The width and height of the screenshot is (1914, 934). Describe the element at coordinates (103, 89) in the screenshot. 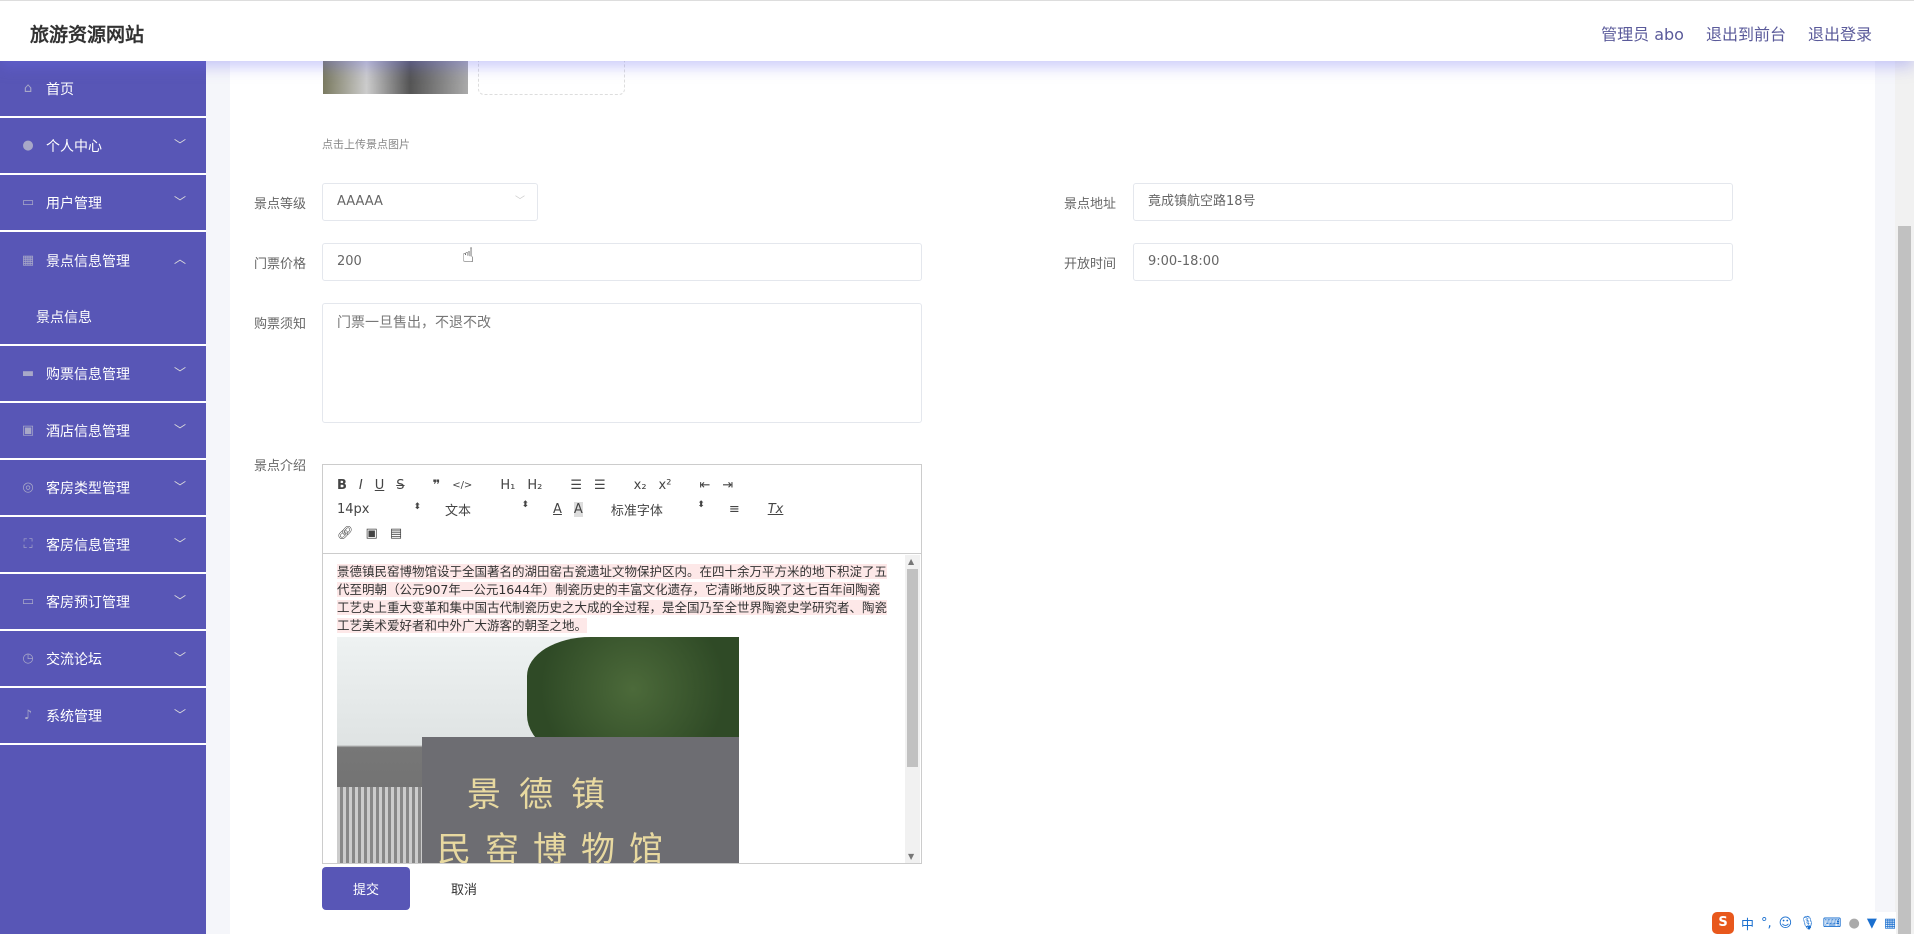

I see `sidebar-item-0: ⌂ 首页` at that location.